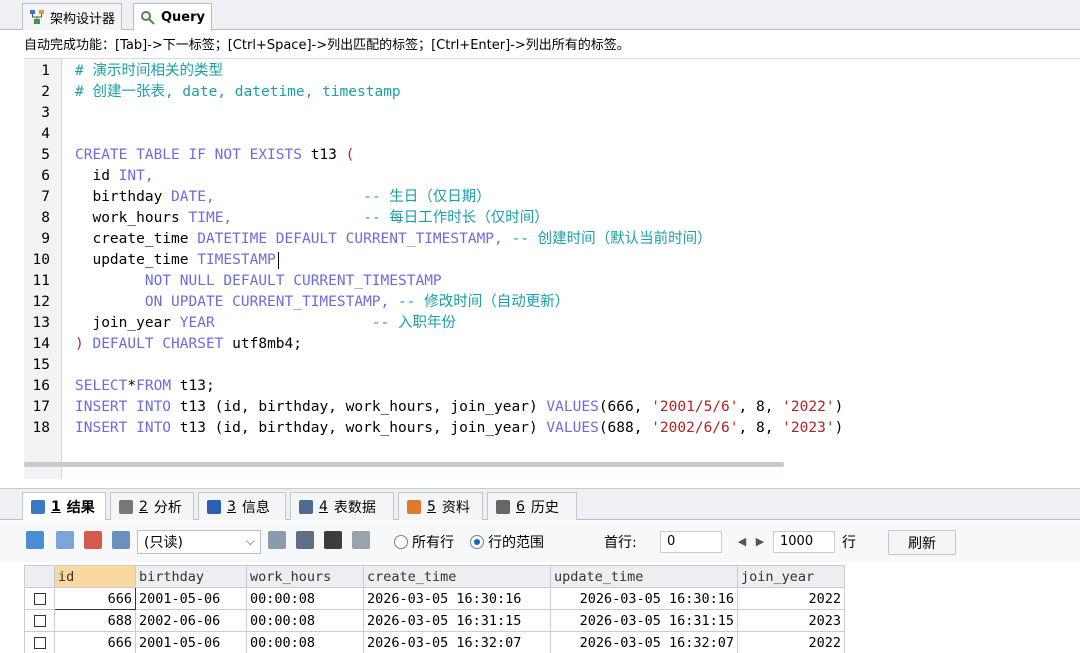  Describe the element at coordinates (552, 281) in the screenshot. I see `code-line: 11 NOT NULL DEFAULT CURRENT_TIMESTAMP` at that location.